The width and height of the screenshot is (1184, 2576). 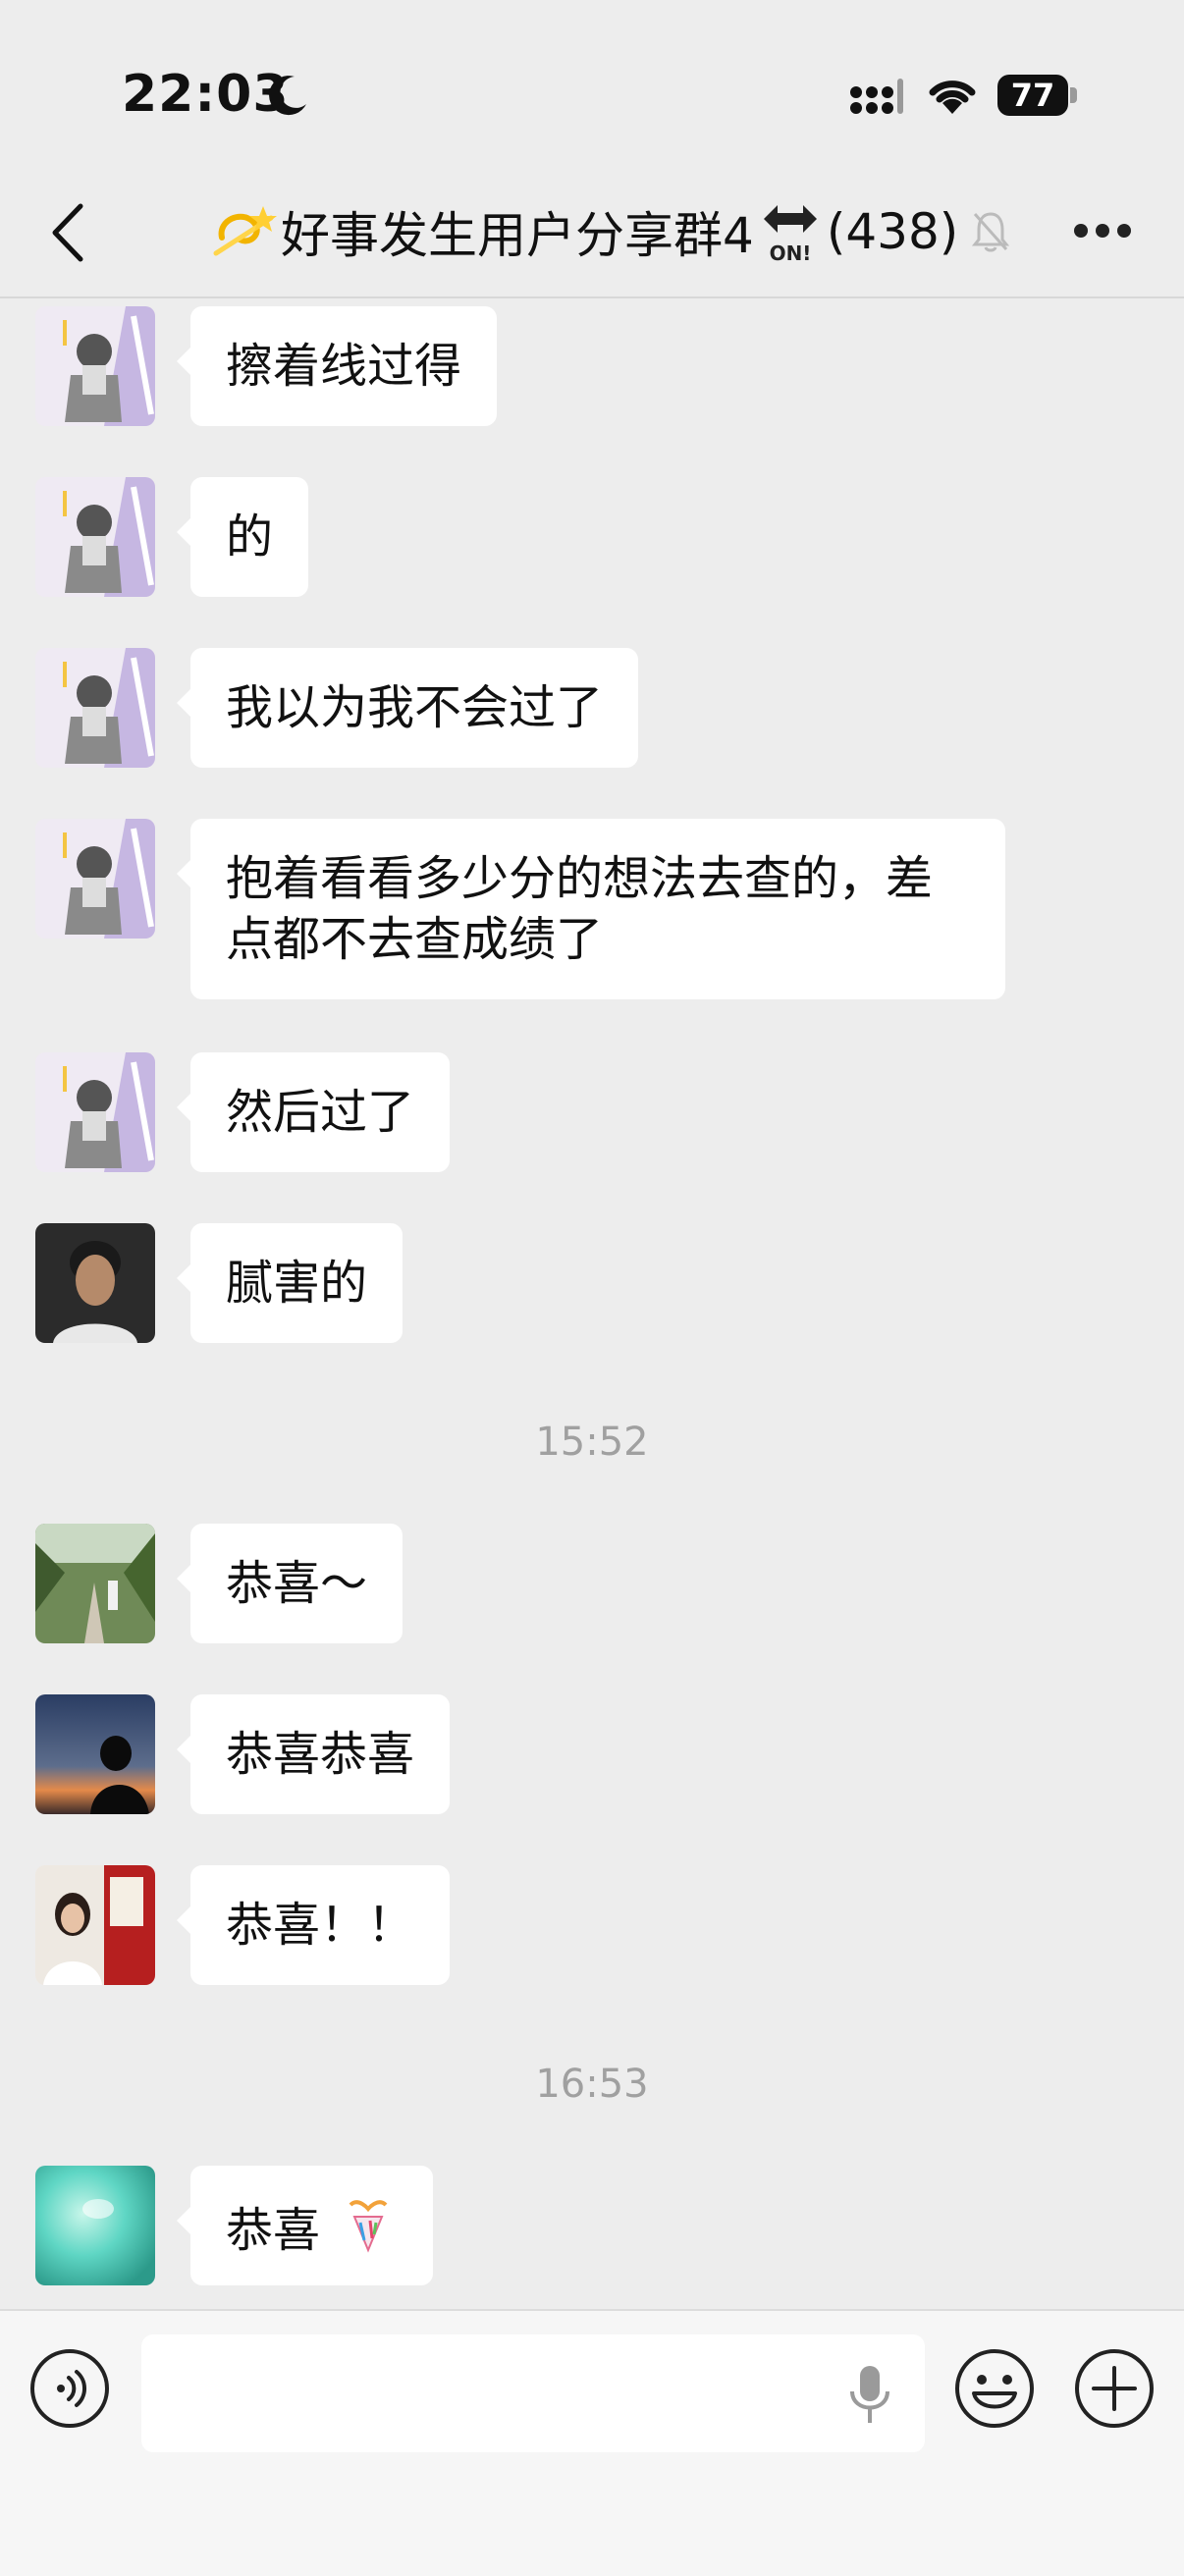 I want to click on message-bubble: 擦着线过得, so click(x=337, y=366).